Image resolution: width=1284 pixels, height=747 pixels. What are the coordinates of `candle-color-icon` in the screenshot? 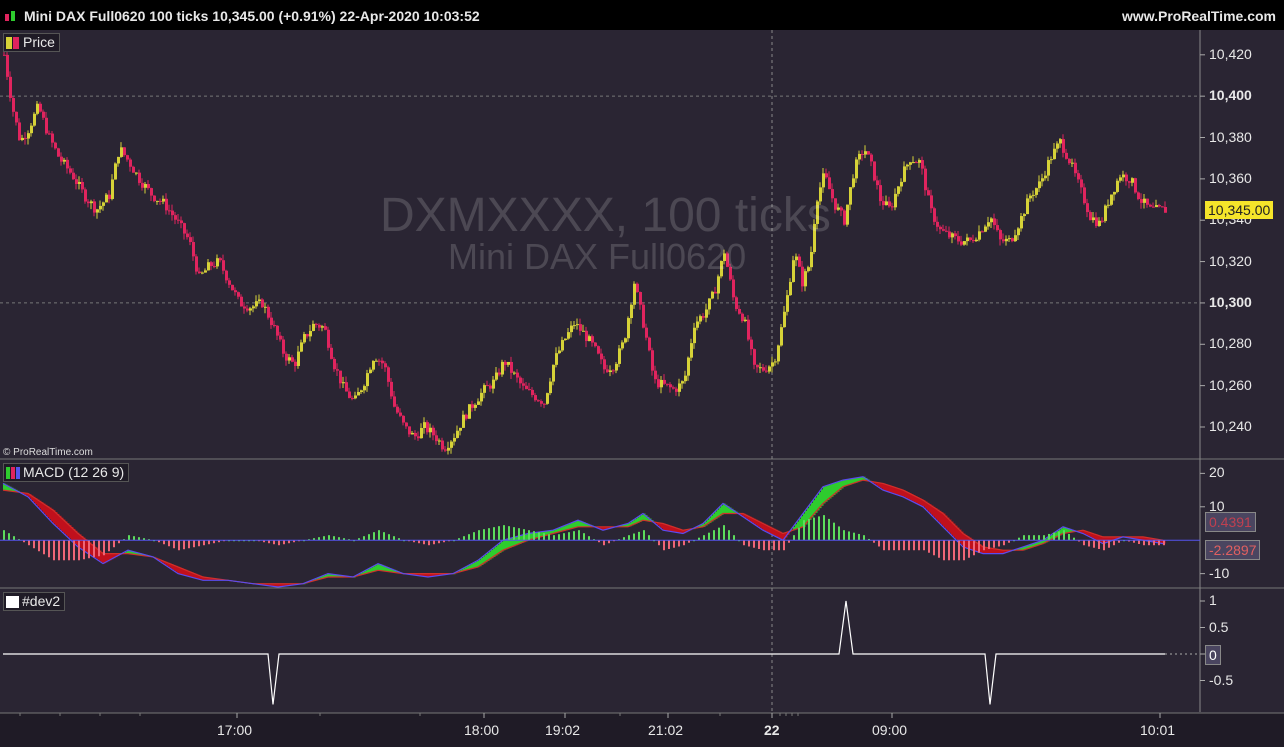 It's located at (13, 43).